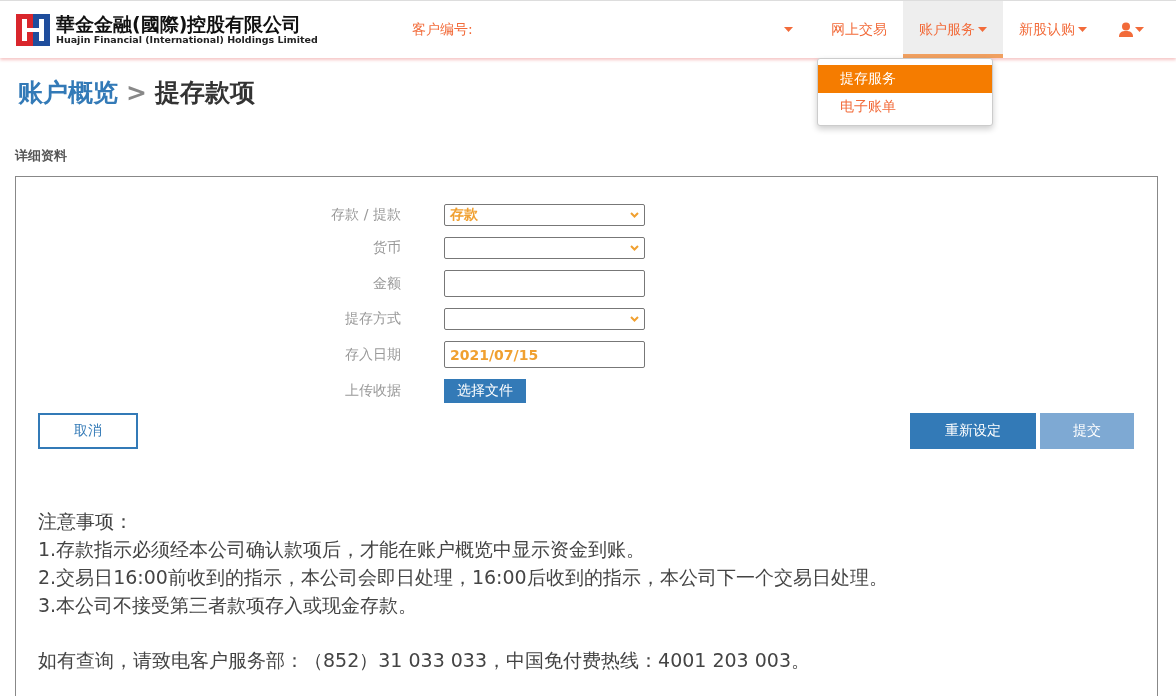 The width and height of the screenshot is (1176, 696). Describe the element at coordinates (859, 29) in the screenshot. I see `nav-tab: 网上交易` at that location.